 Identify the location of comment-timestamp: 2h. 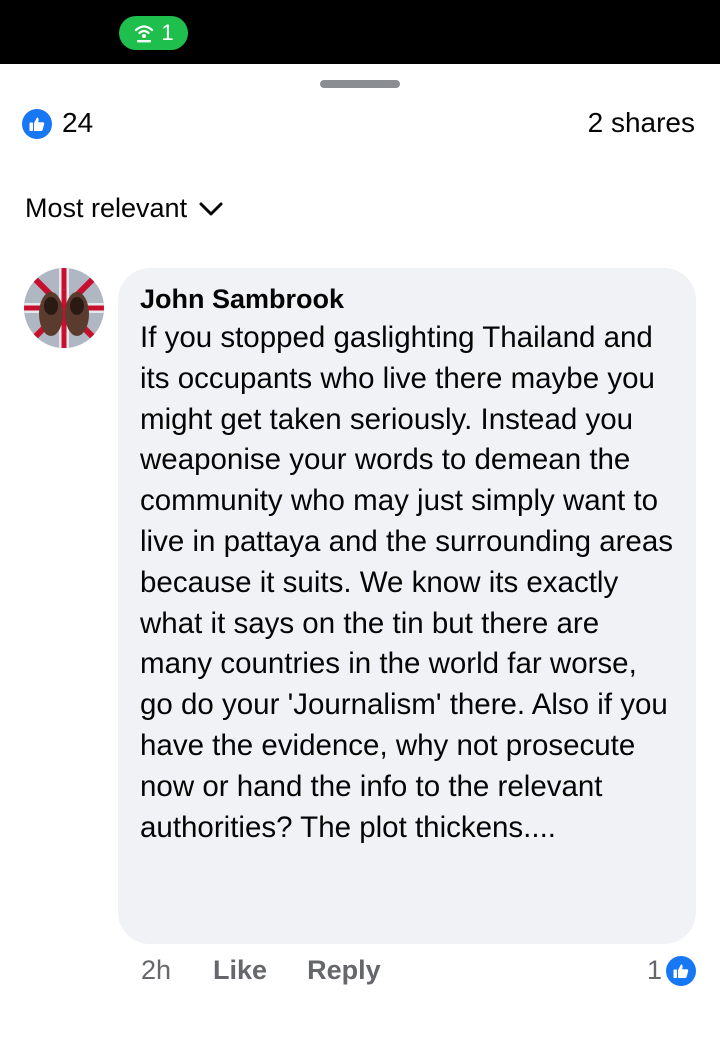
(156, 970).